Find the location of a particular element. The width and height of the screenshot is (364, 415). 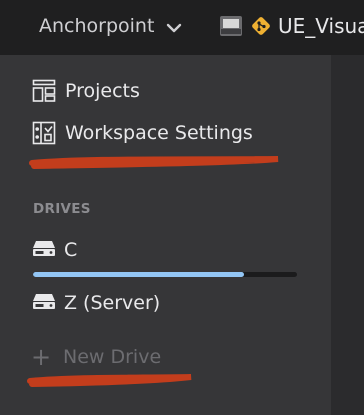

projects-icon is located at coordinates (44, 91).